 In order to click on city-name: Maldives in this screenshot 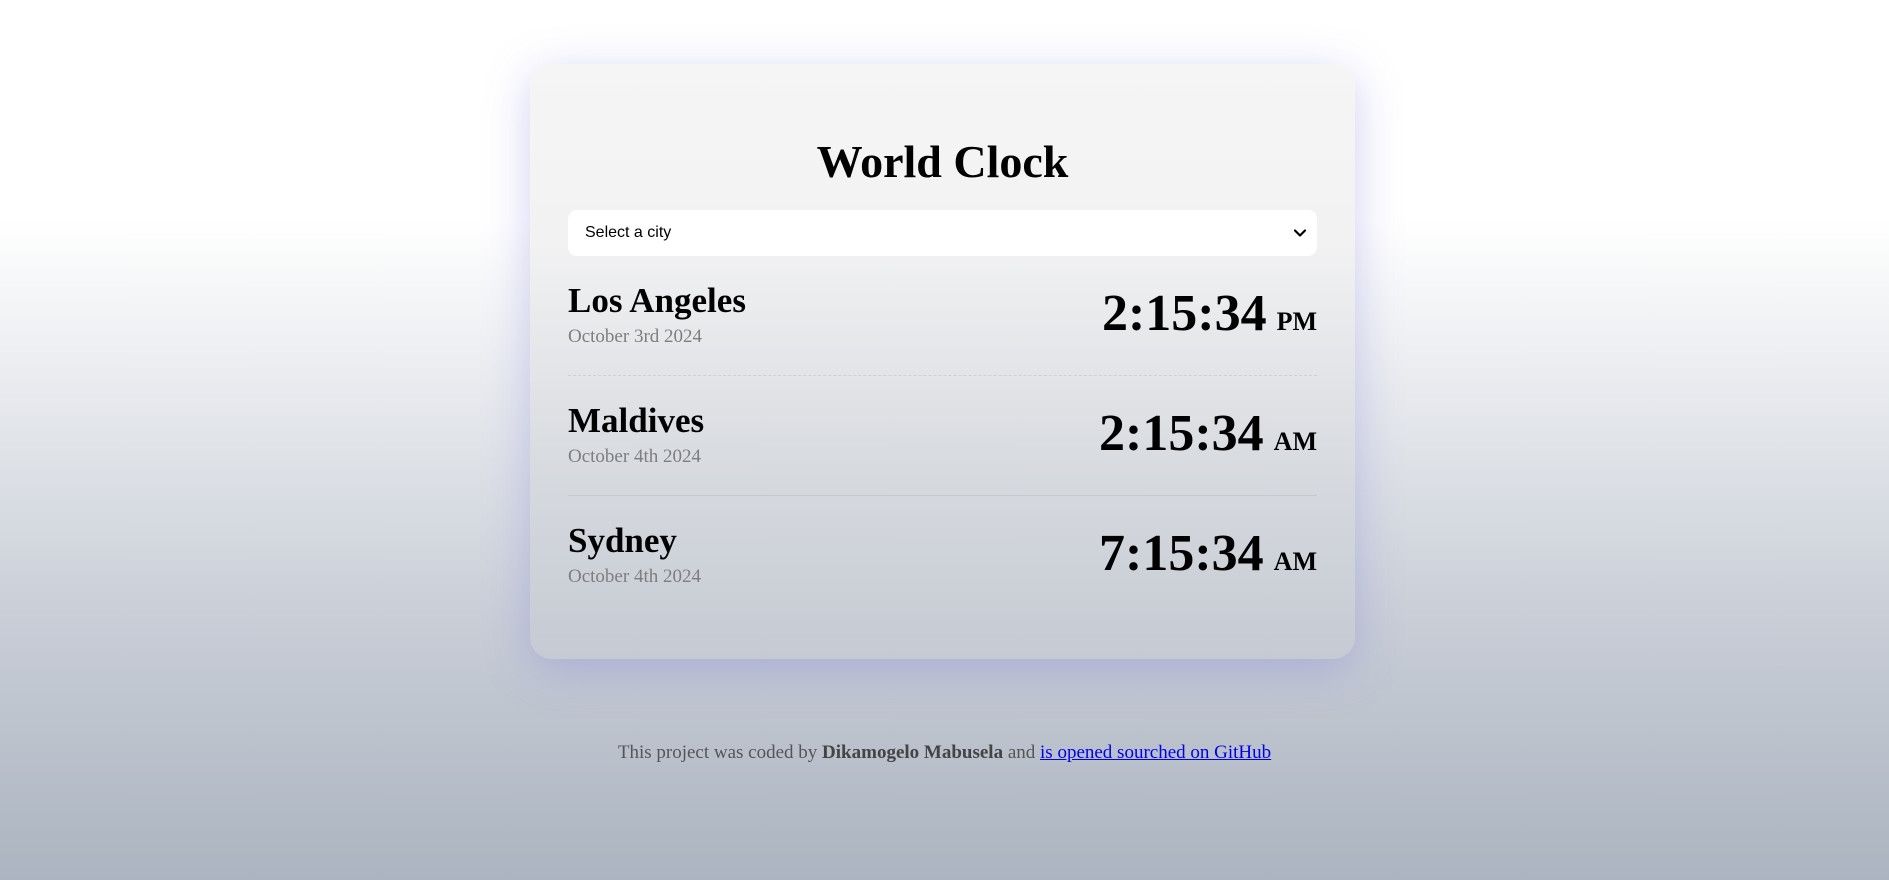, I will do `click(636, 420)`.